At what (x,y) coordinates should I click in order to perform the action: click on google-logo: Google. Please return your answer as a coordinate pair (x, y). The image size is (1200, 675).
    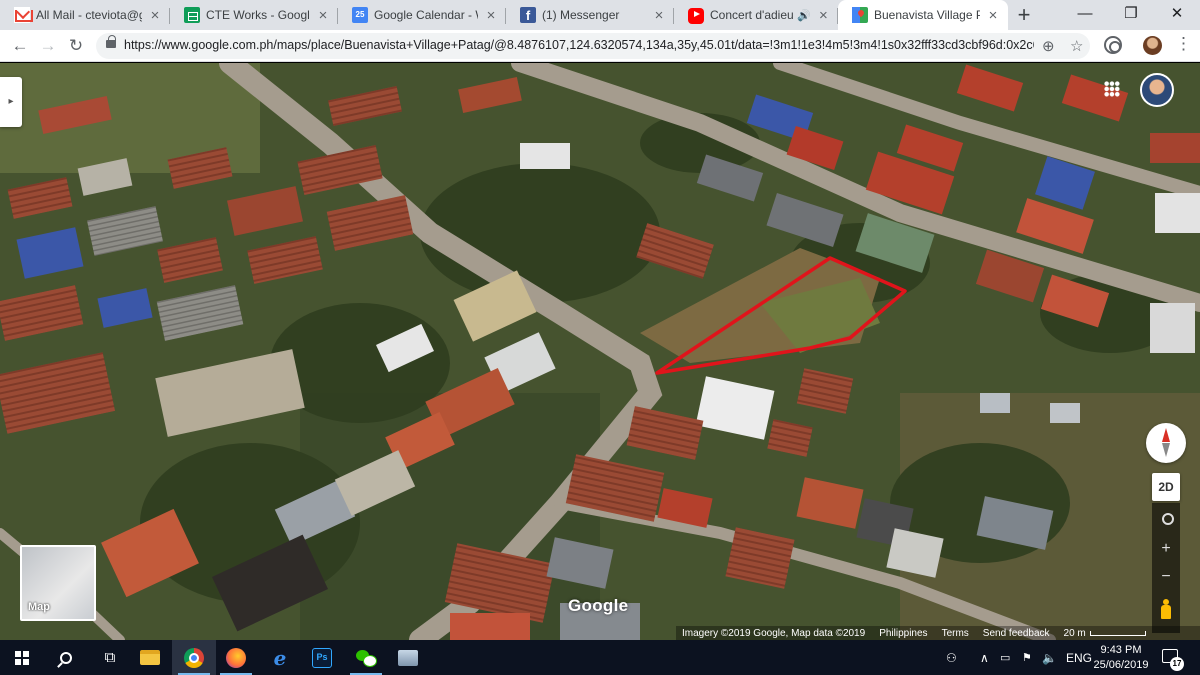
    Looking at the image, I should click on (598, 605).